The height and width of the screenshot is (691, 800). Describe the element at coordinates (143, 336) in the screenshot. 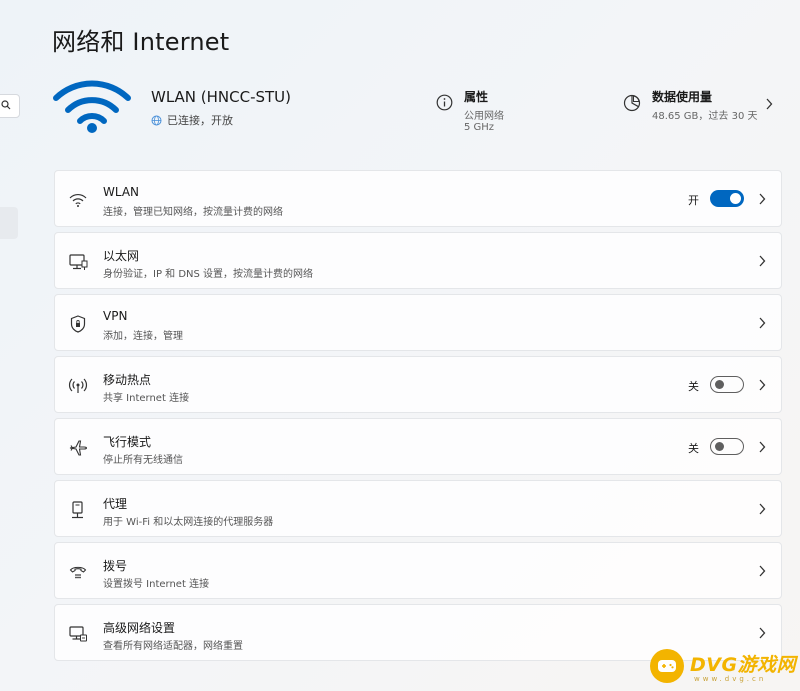

I see `row-description: 添加，连接，管理` at that location.